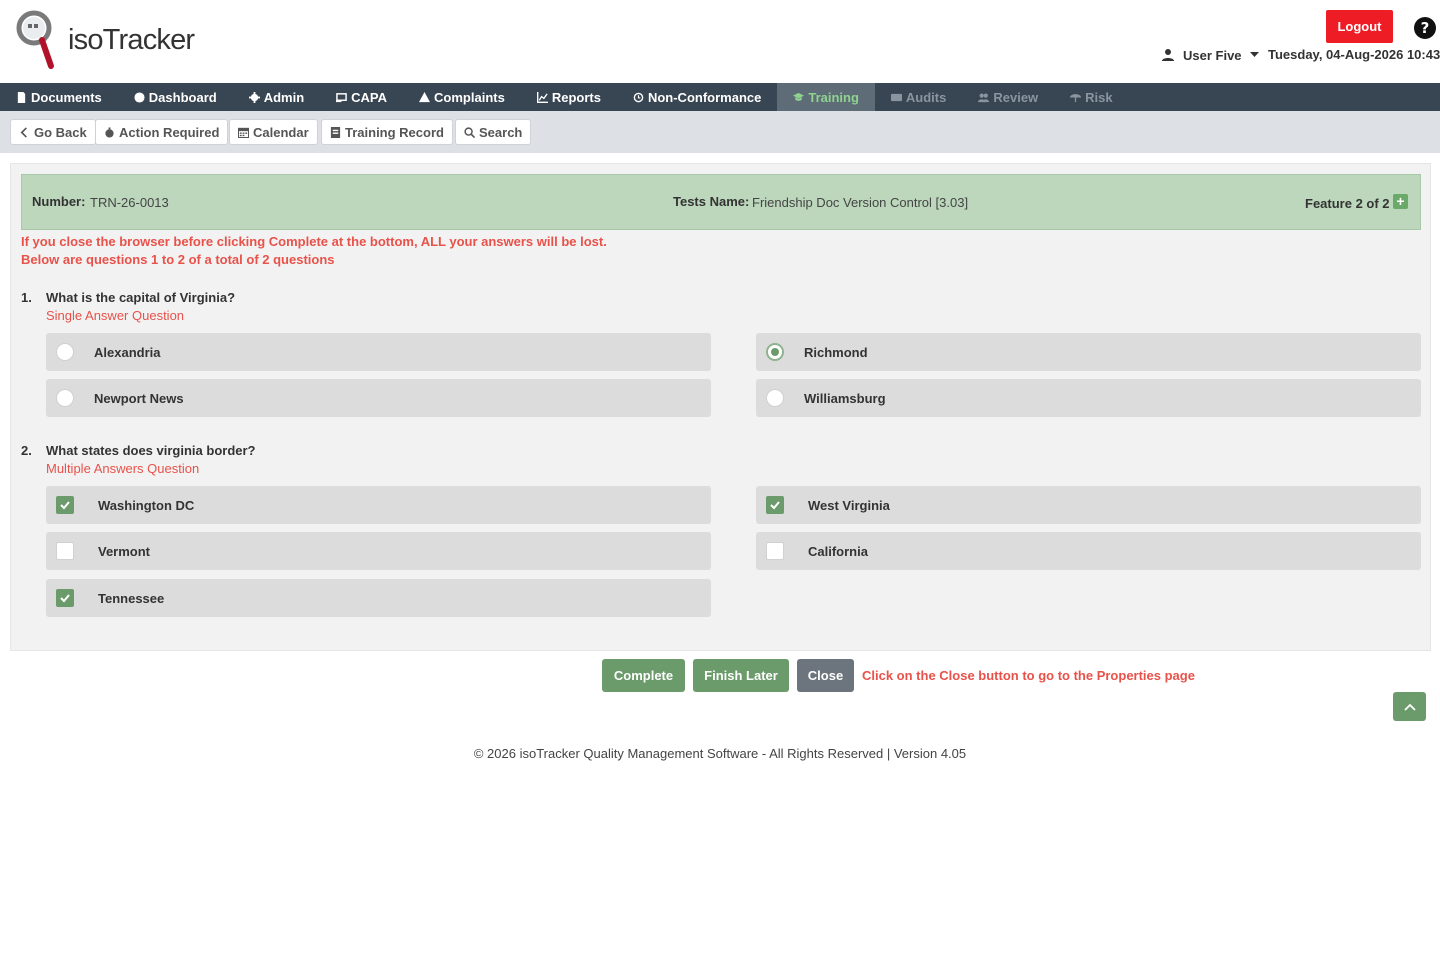 This screenshot has width=1440, height=960. I want to click on calendar-icon, so click(243, 132).